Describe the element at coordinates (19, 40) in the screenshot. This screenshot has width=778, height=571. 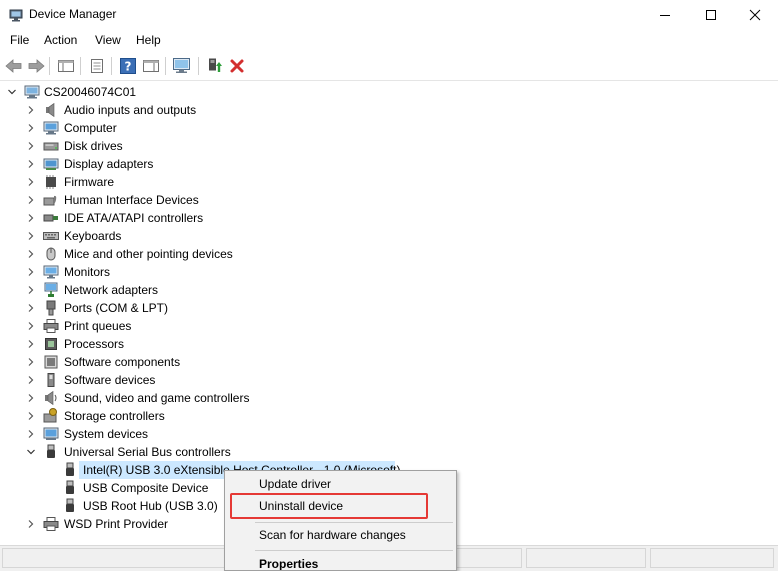
I see `menu-file: File` at that location.